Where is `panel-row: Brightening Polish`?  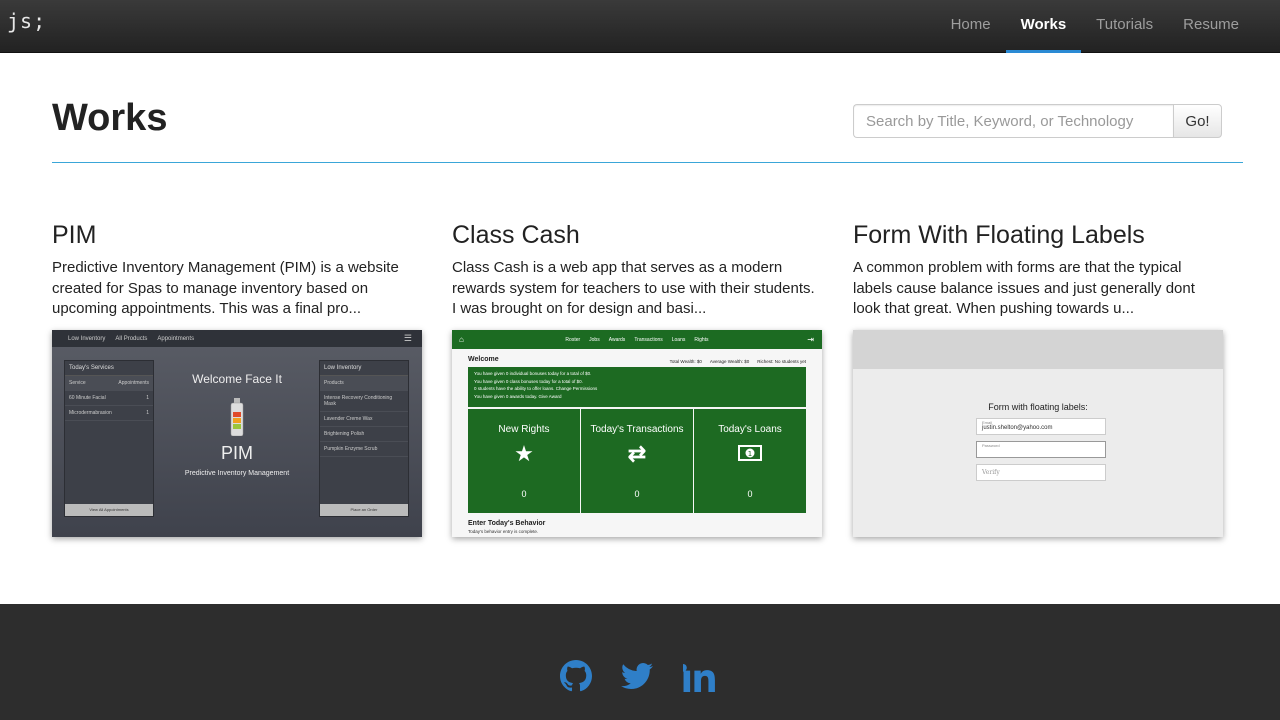 panel-row: Brightening Polish is located at coordinates (364, 434).